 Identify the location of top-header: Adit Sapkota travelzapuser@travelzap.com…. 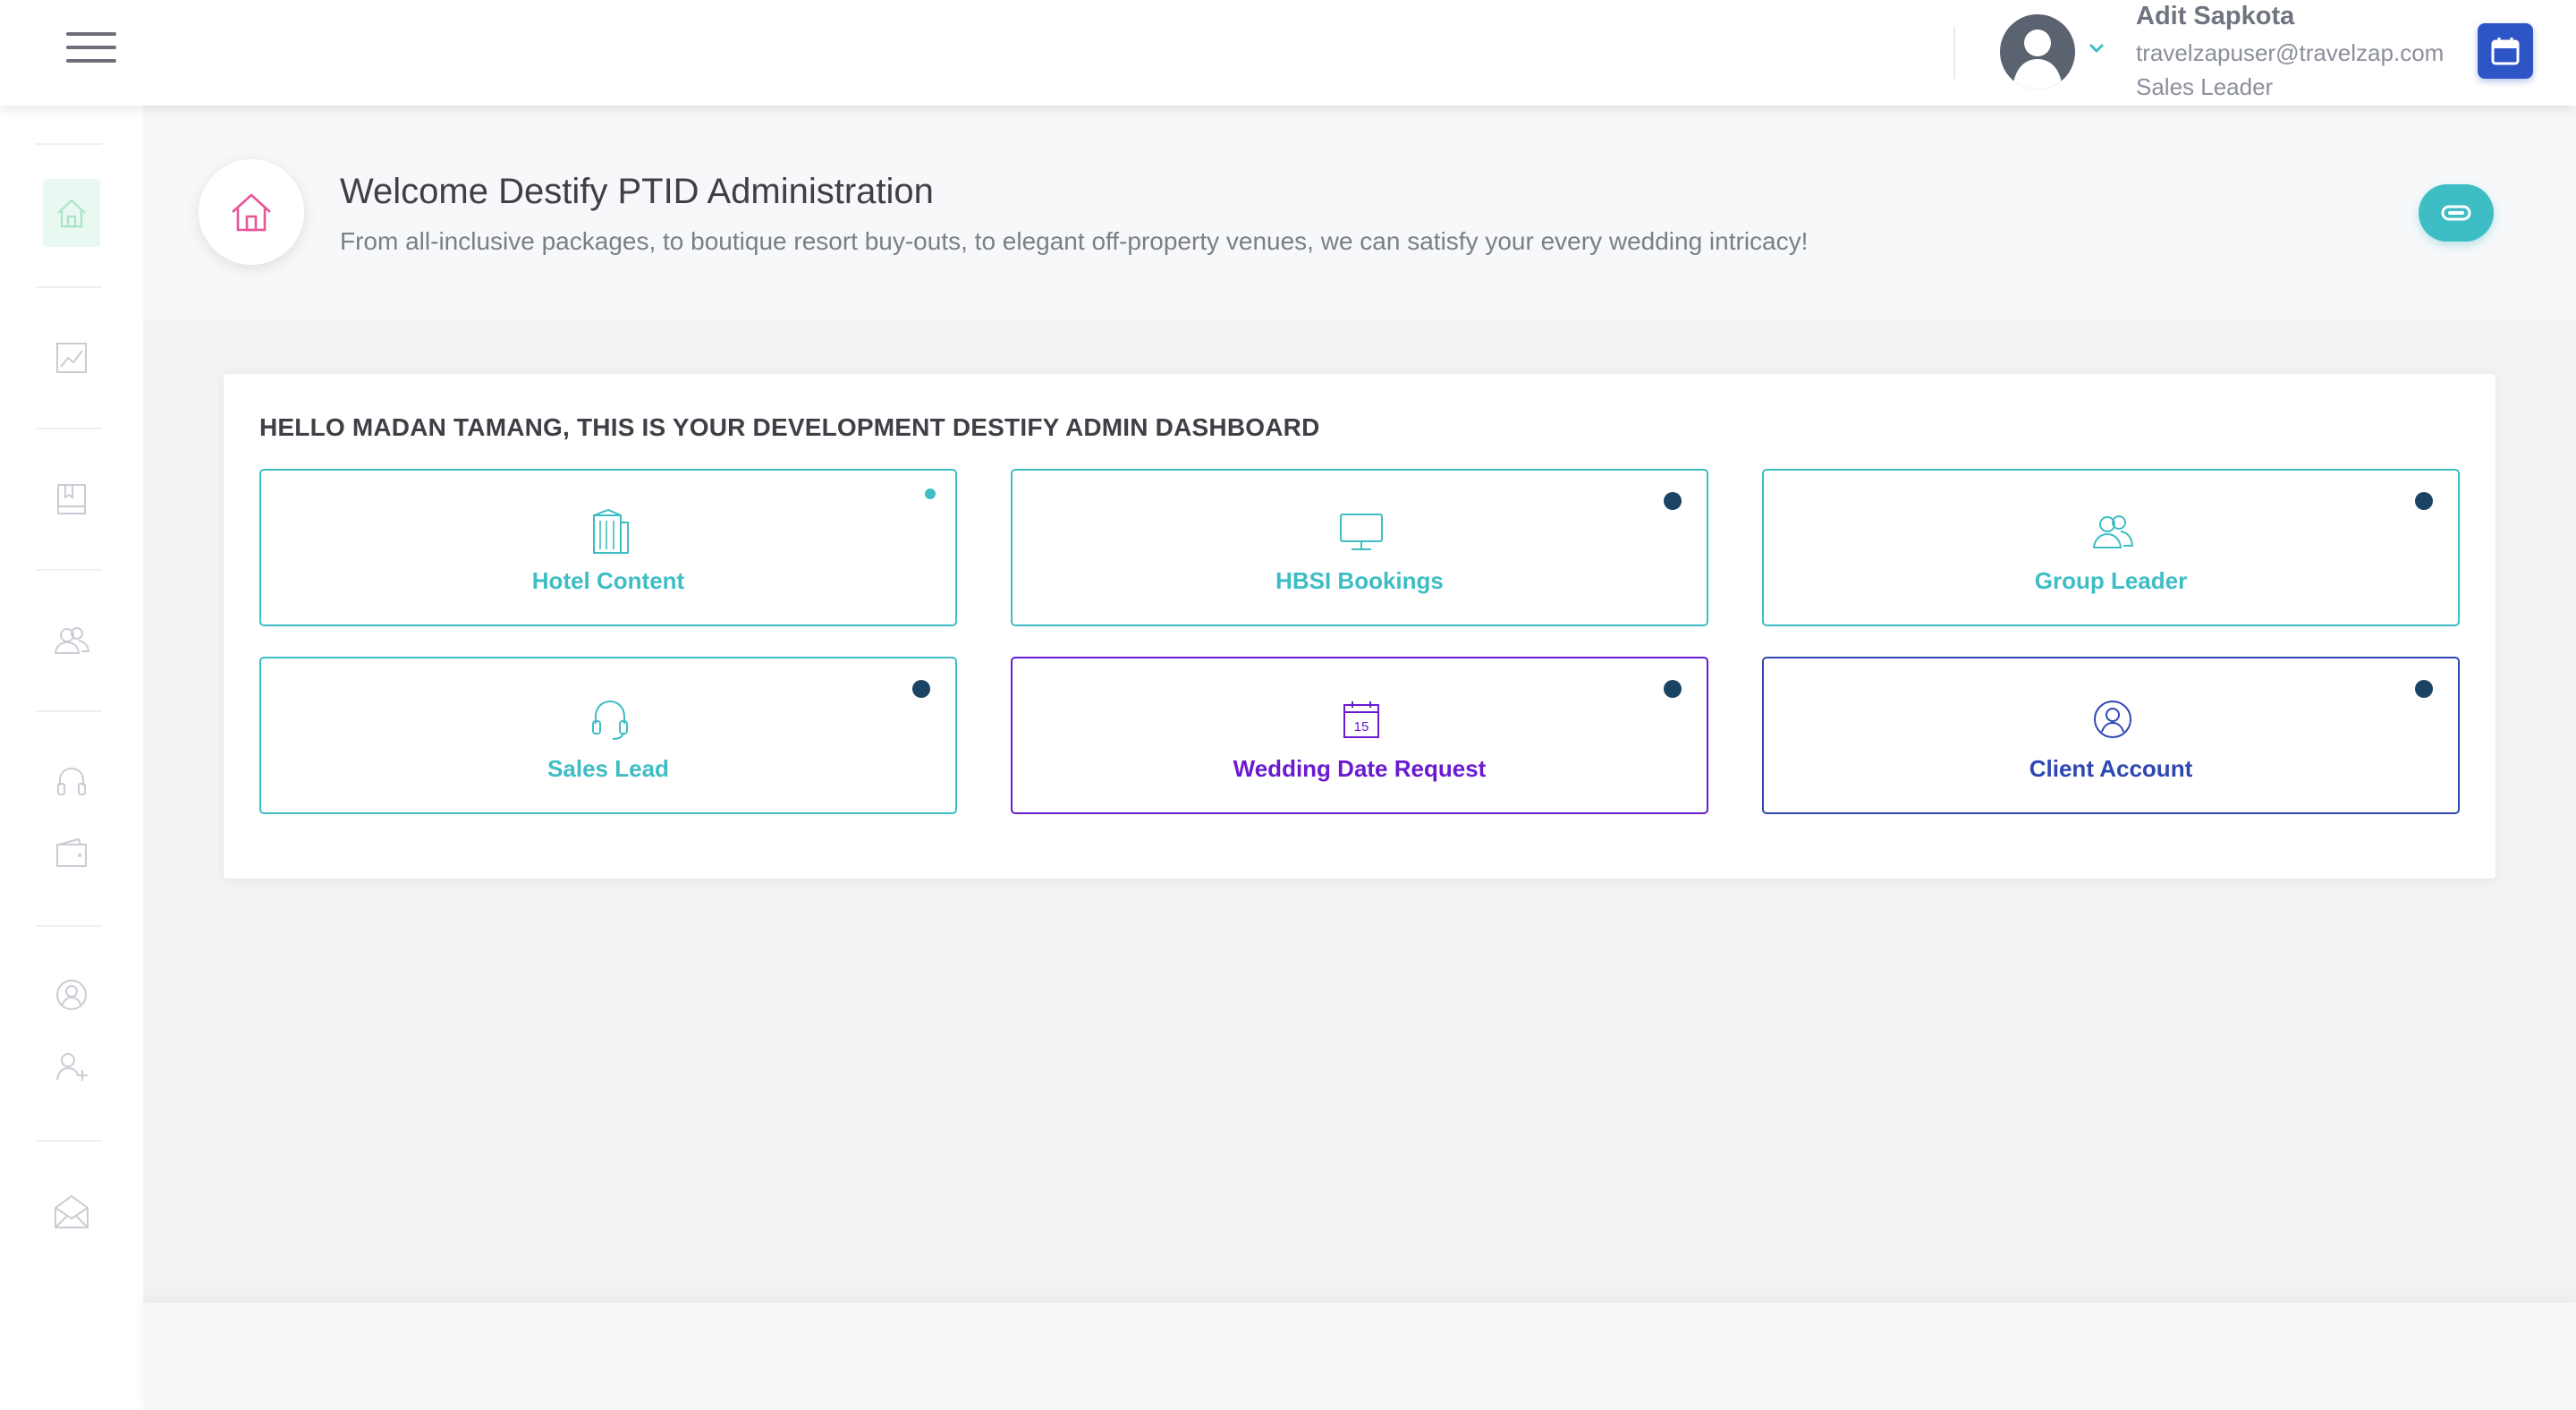
(1288, 53).